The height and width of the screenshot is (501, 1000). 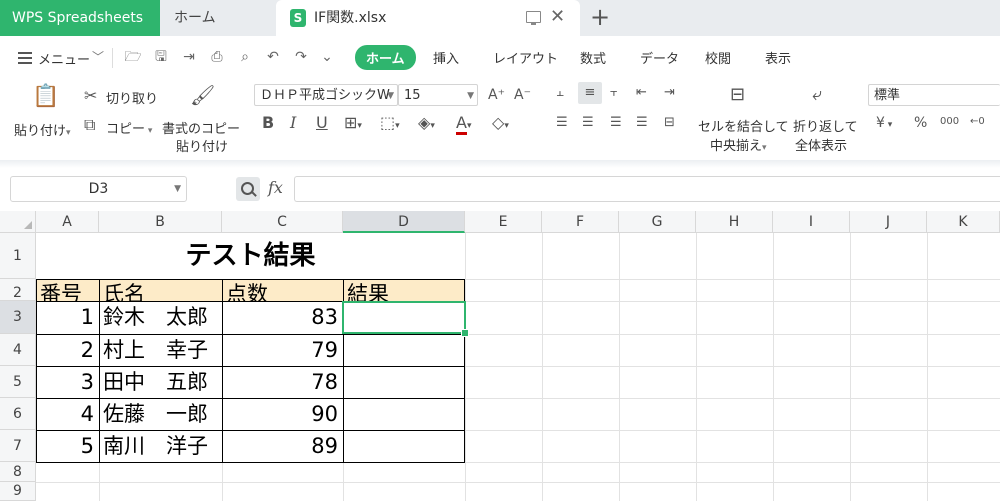 I want to click on row-header-4: 4, so click(x=18, y=350).